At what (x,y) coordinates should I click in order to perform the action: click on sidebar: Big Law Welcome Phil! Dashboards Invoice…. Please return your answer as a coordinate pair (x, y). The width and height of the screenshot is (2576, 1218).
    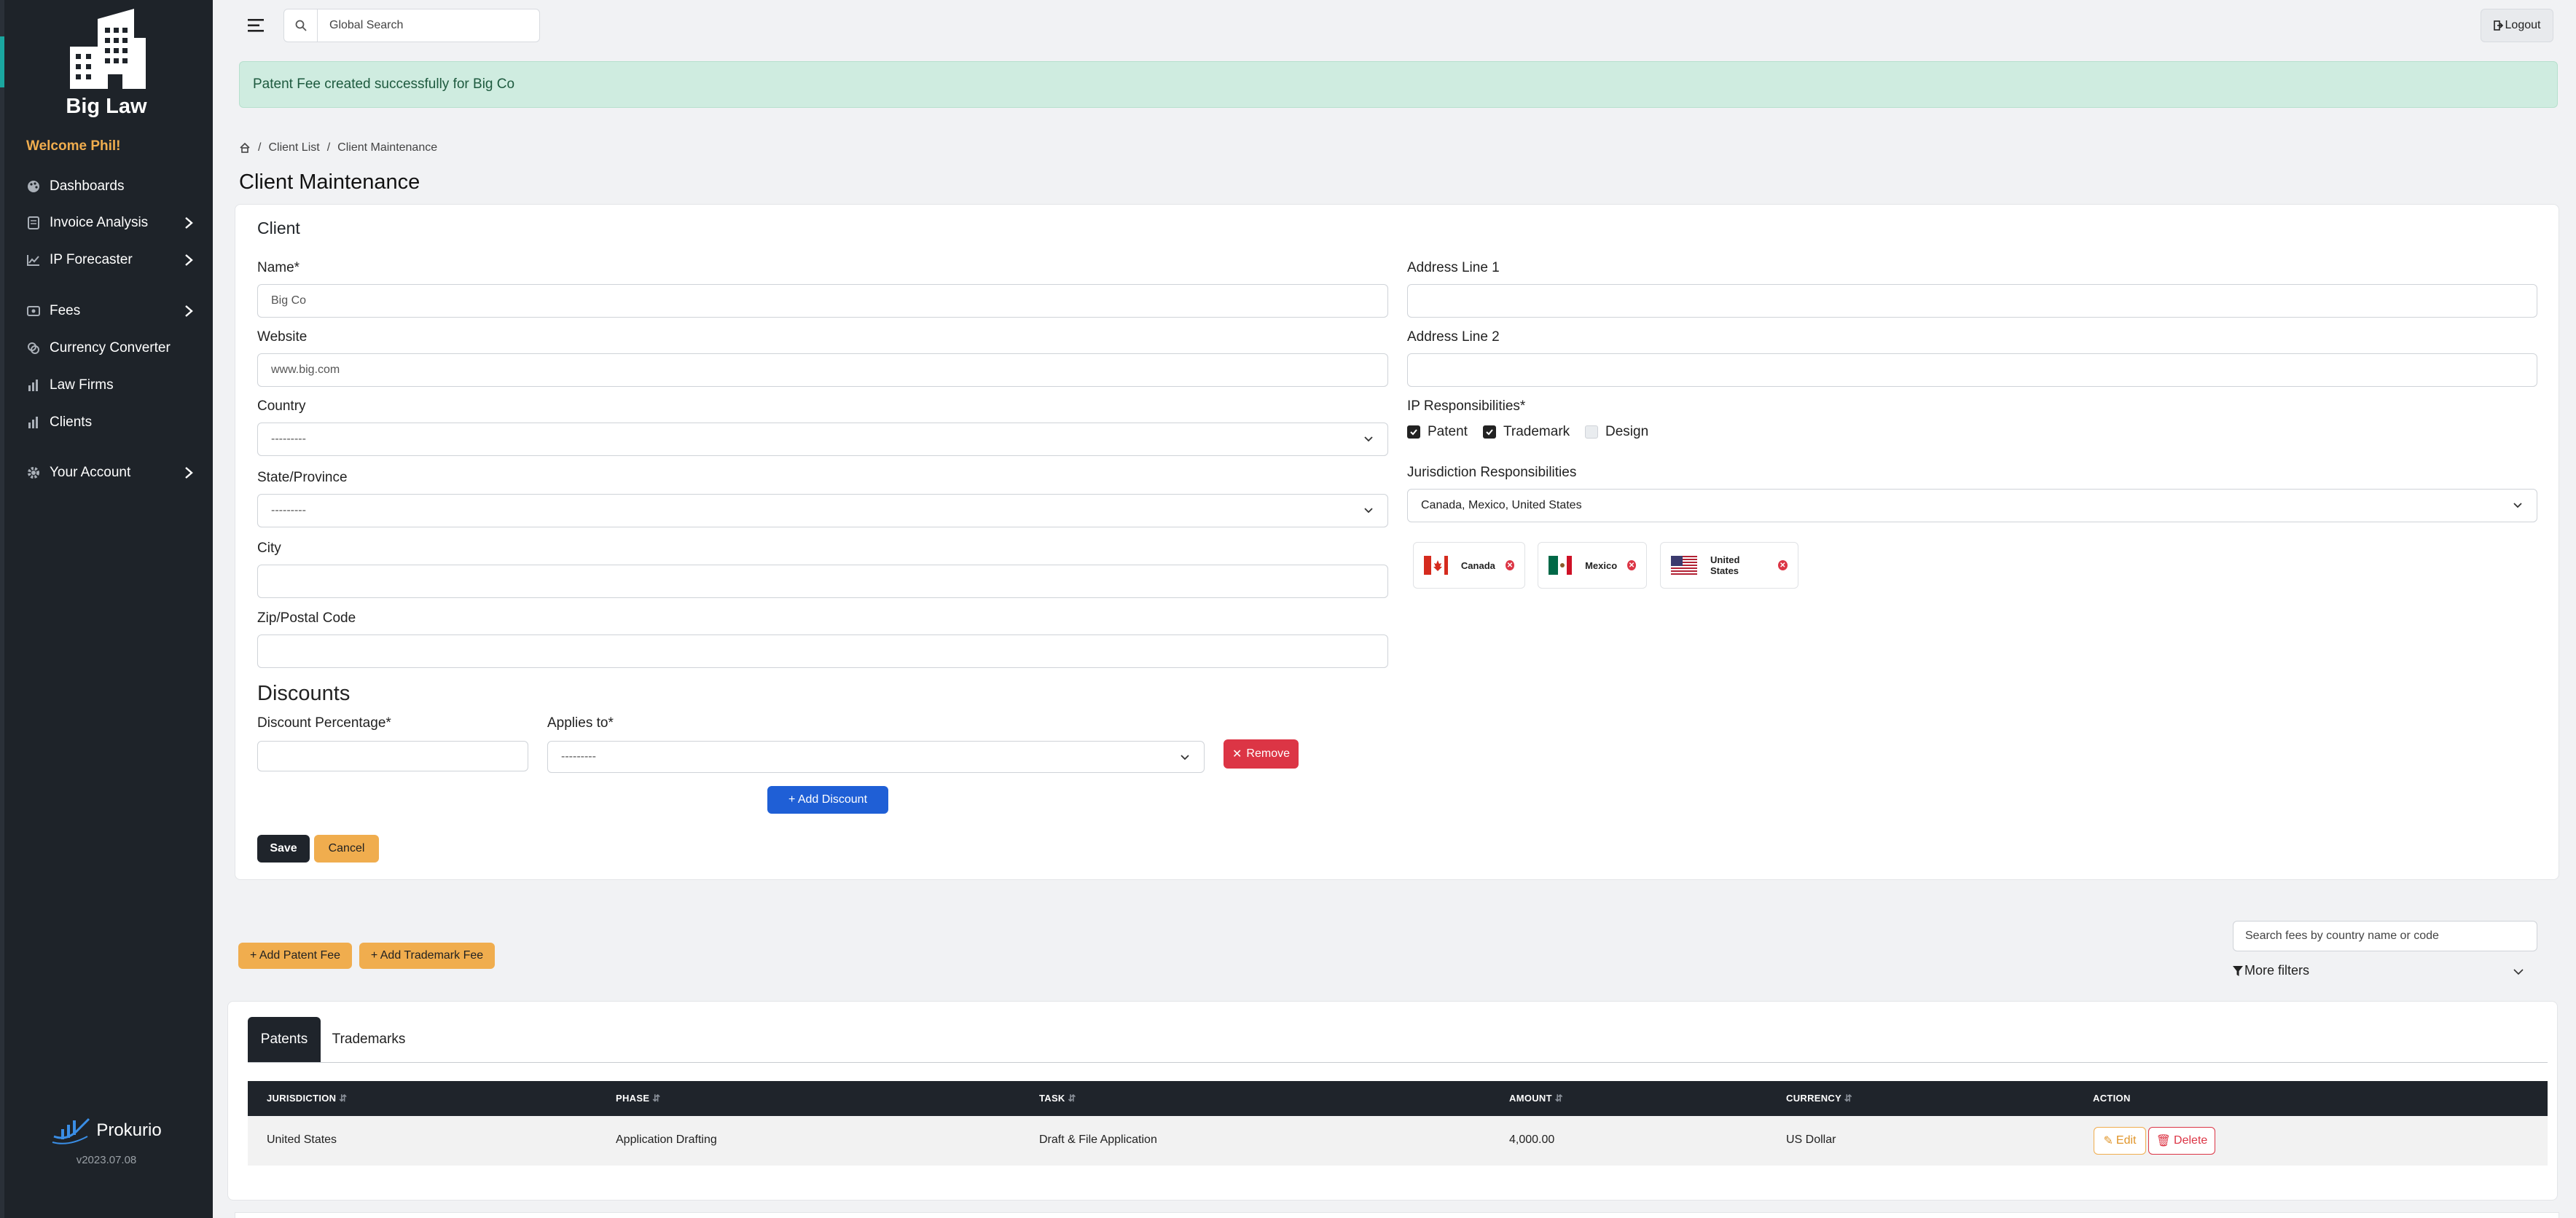
    Looking at the image, I should click on (106, 609).